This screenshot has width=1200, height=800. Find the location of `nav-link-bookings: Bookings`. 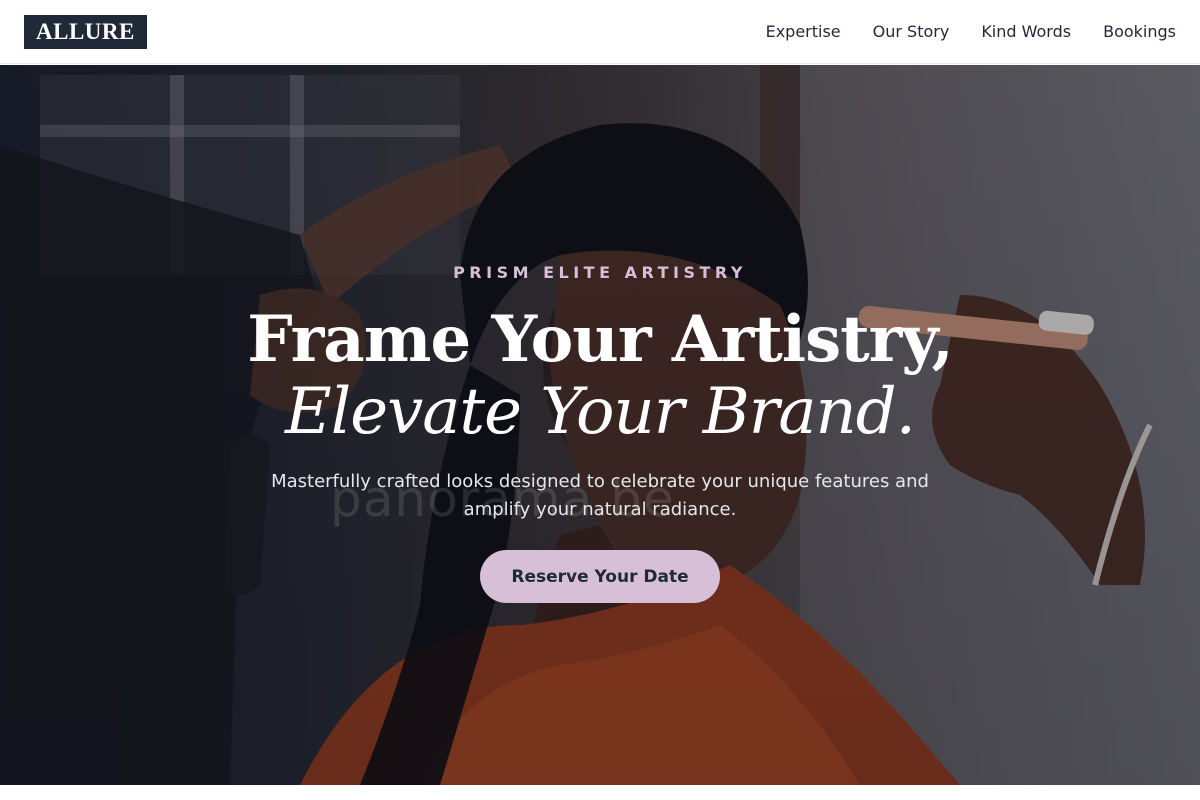

nav-link-bookings: Bookings is located at coordinates (1139, 31).